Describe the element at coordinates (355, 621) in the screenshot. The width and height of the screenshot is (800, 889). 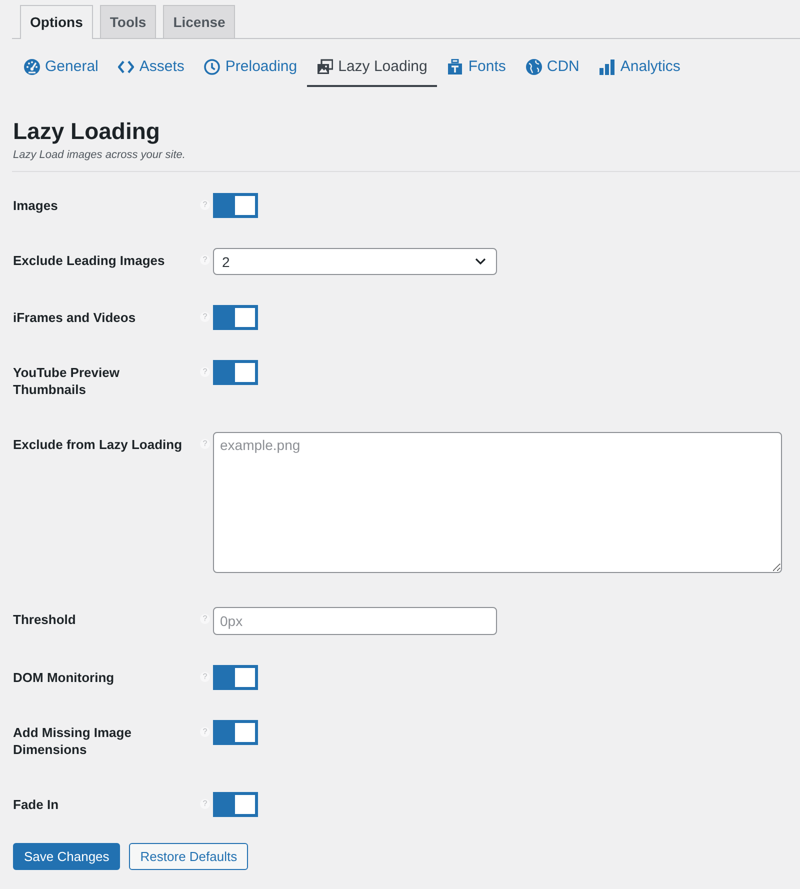
I see `text-field: 0px` at that location.